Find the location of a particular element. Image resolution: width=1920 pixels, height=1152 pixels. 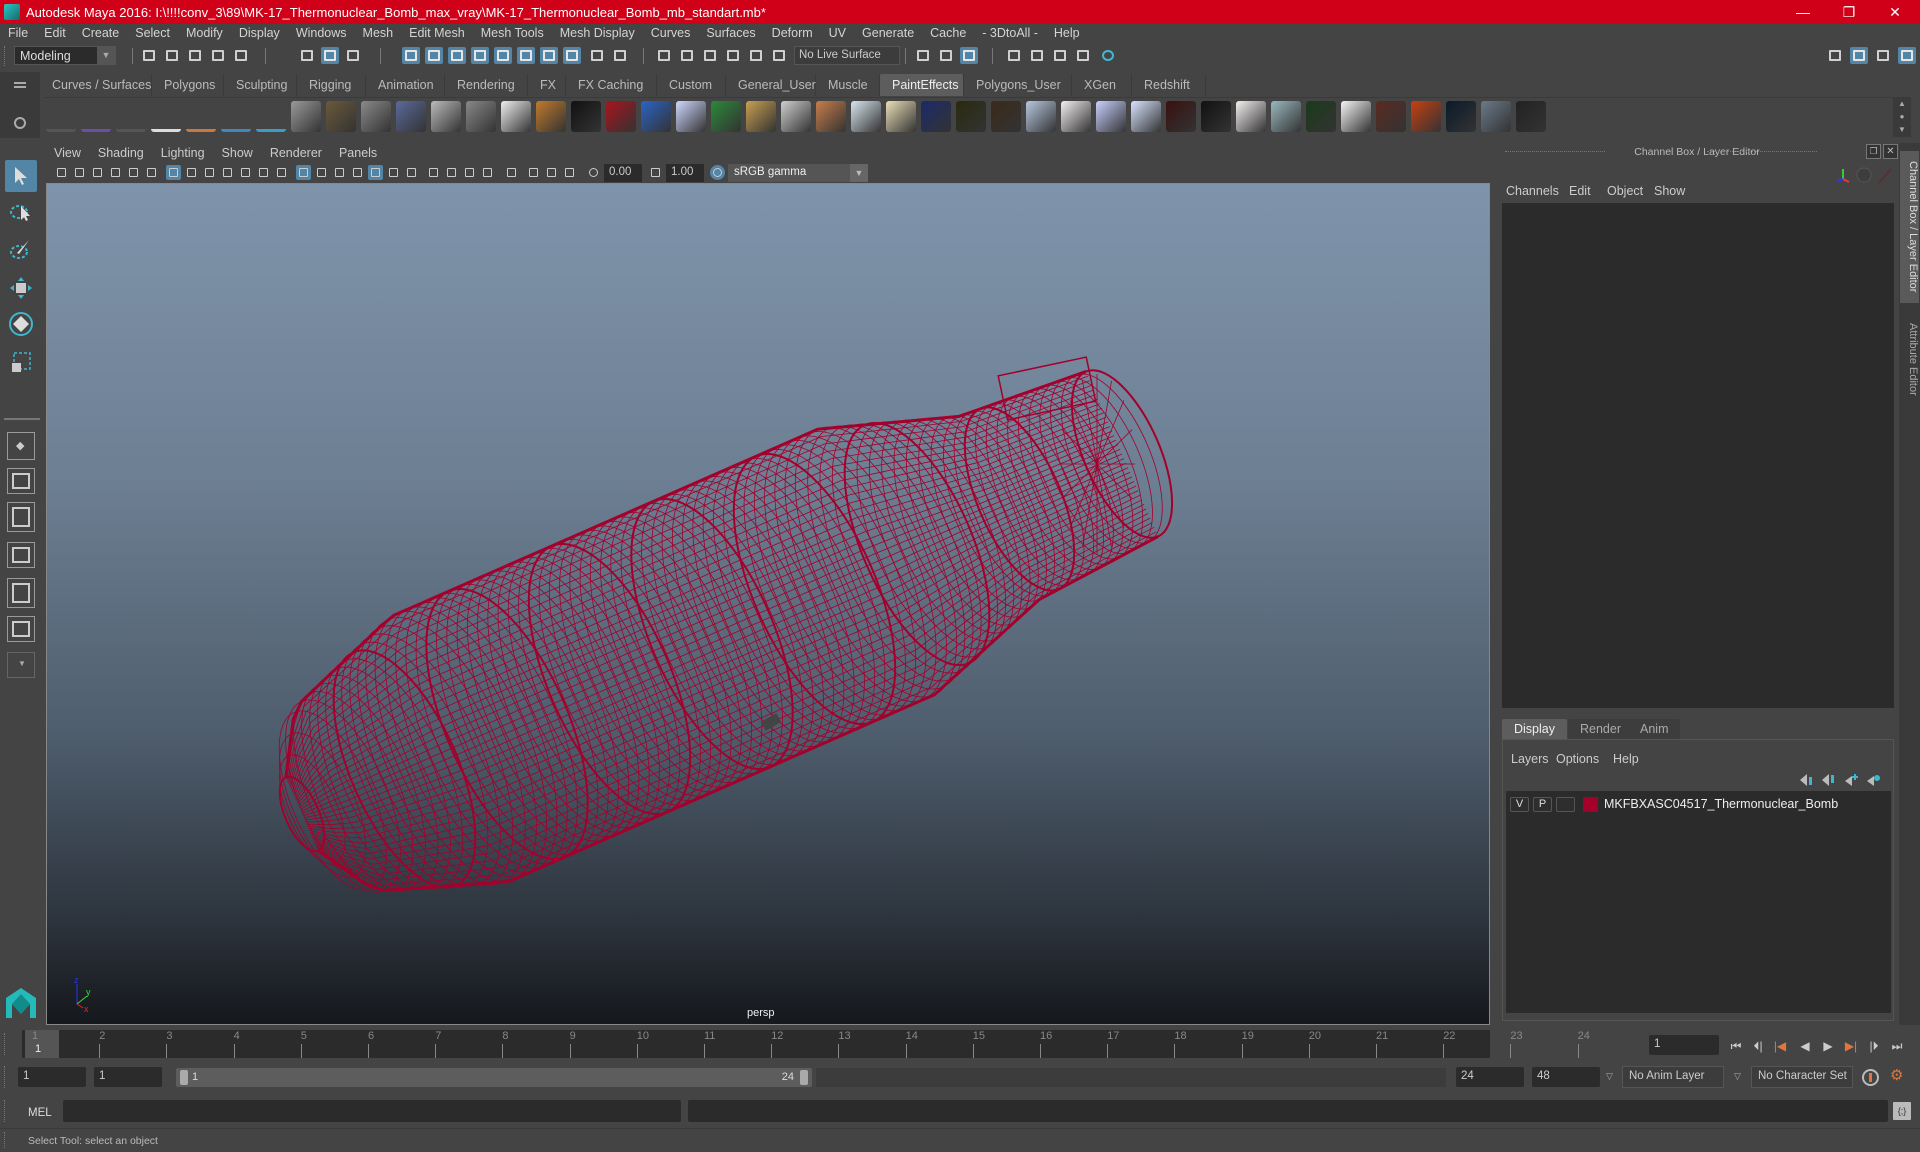

hypershade-persp-layout-icon is located at coordinates (21, 593).